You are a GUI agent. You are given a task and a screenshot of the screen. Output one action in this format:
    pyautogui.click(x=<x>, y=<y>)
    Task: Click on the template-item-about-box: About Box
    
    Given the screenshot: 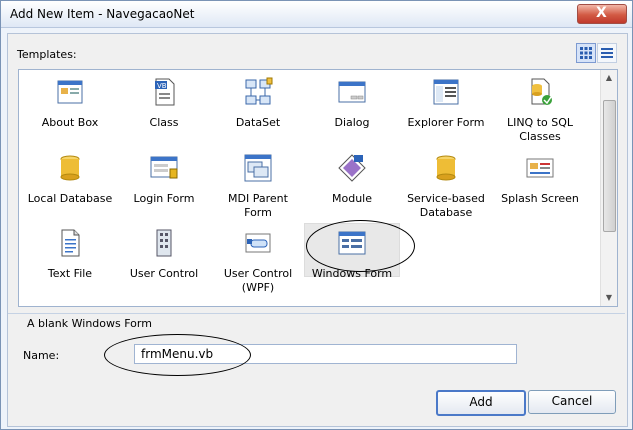 What is the action you would take?
    pyautogui.click(x=70, y=103)
    